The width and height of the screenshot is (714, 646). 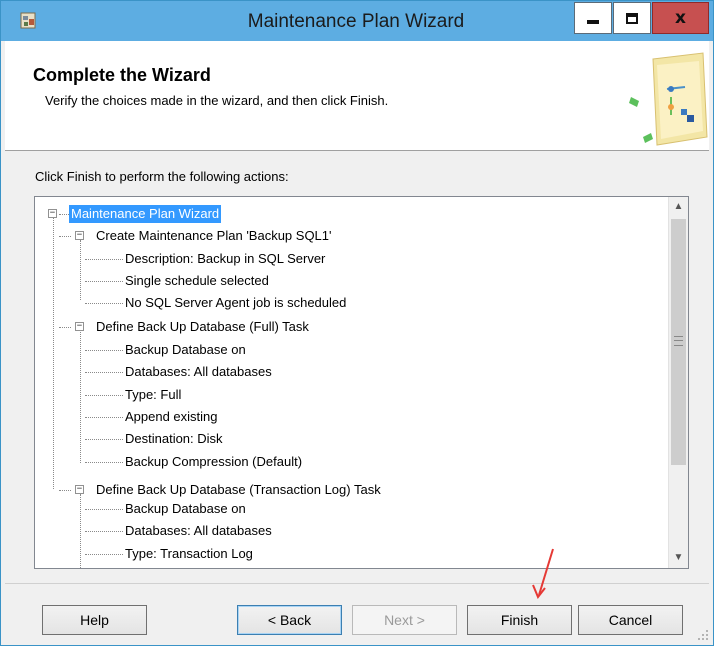 I want to click on annotation-arrow-icon, so click(x=543, y=573).